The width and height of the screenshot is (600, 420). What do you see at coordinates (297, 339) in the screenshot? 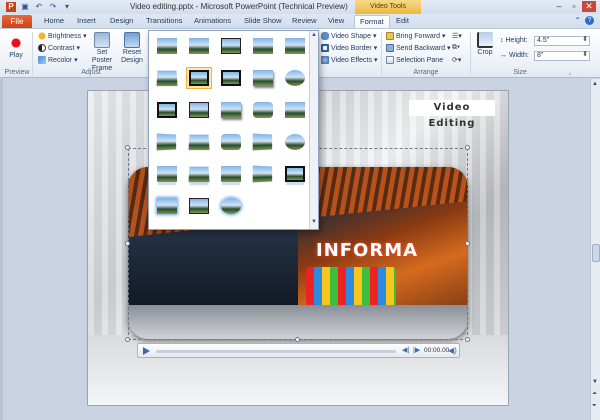
I see `resize-handle-bottom` at bounding box center [297, 339].